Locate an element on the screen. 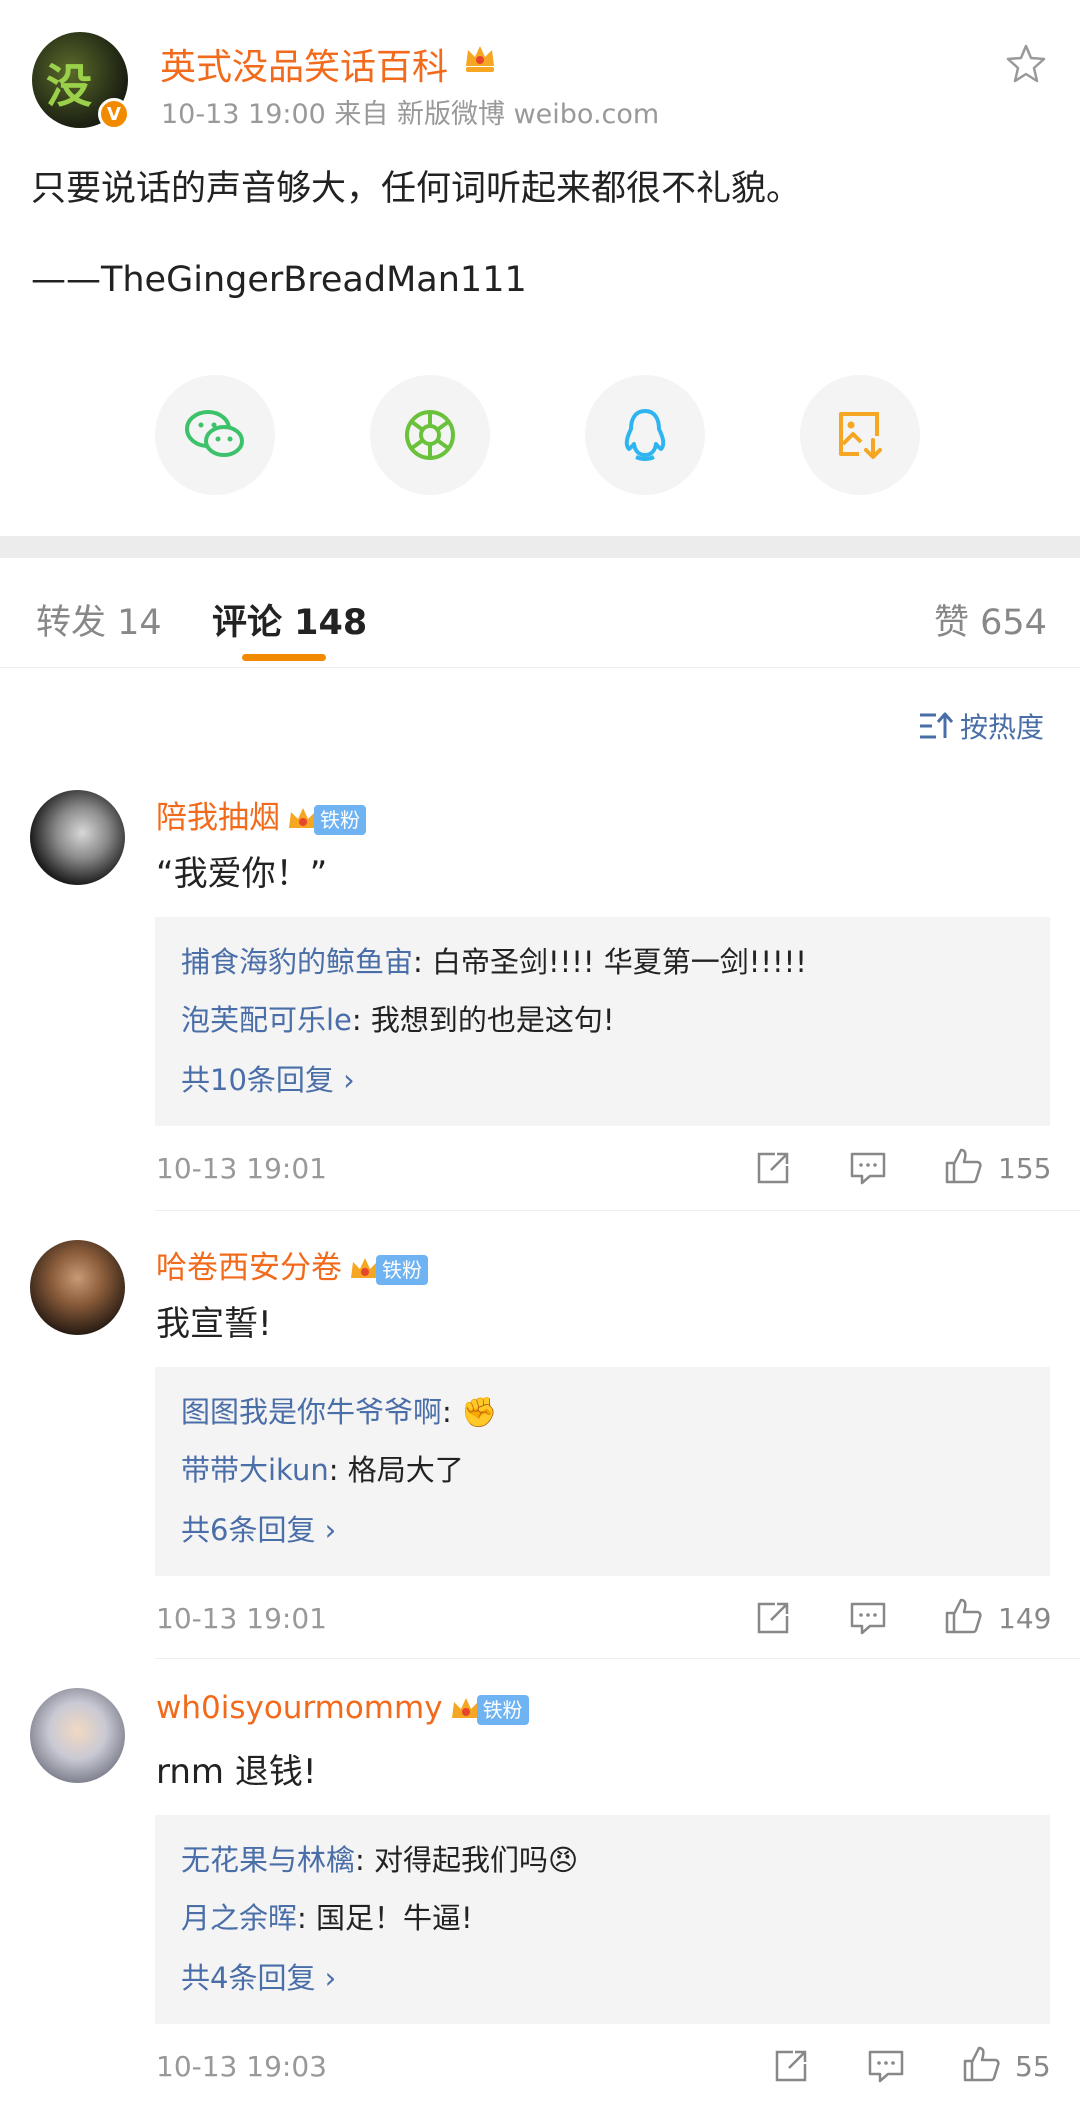 The height and width of the screenshot is (2104, 1080). reply-text: : 国足！牛逼! is located at coordinates (385, 1918).